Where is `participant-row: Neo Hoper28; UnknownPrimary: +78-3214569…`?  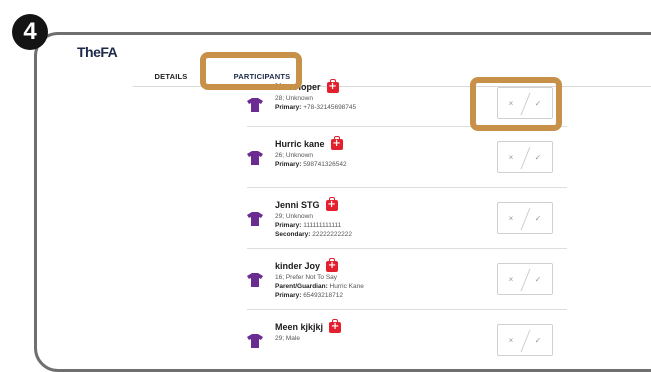 participant-row: Neo Hoper28; UnknownPrimary: +78-3214569… is located at coordinates (407, 102).